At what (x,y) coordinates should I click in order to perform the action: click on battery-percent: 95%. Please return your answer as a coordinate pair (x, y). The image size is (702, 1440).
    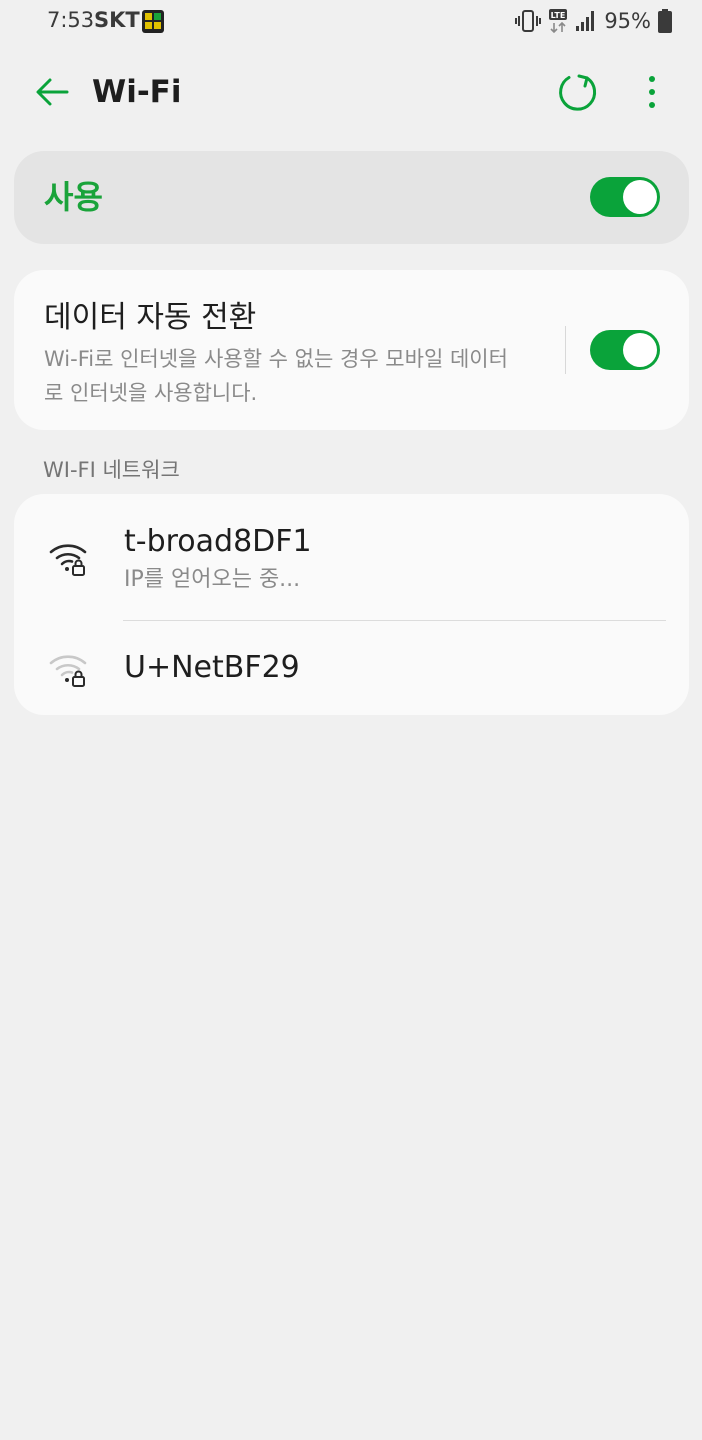
    Looking at the image, I should click on (627, 21).